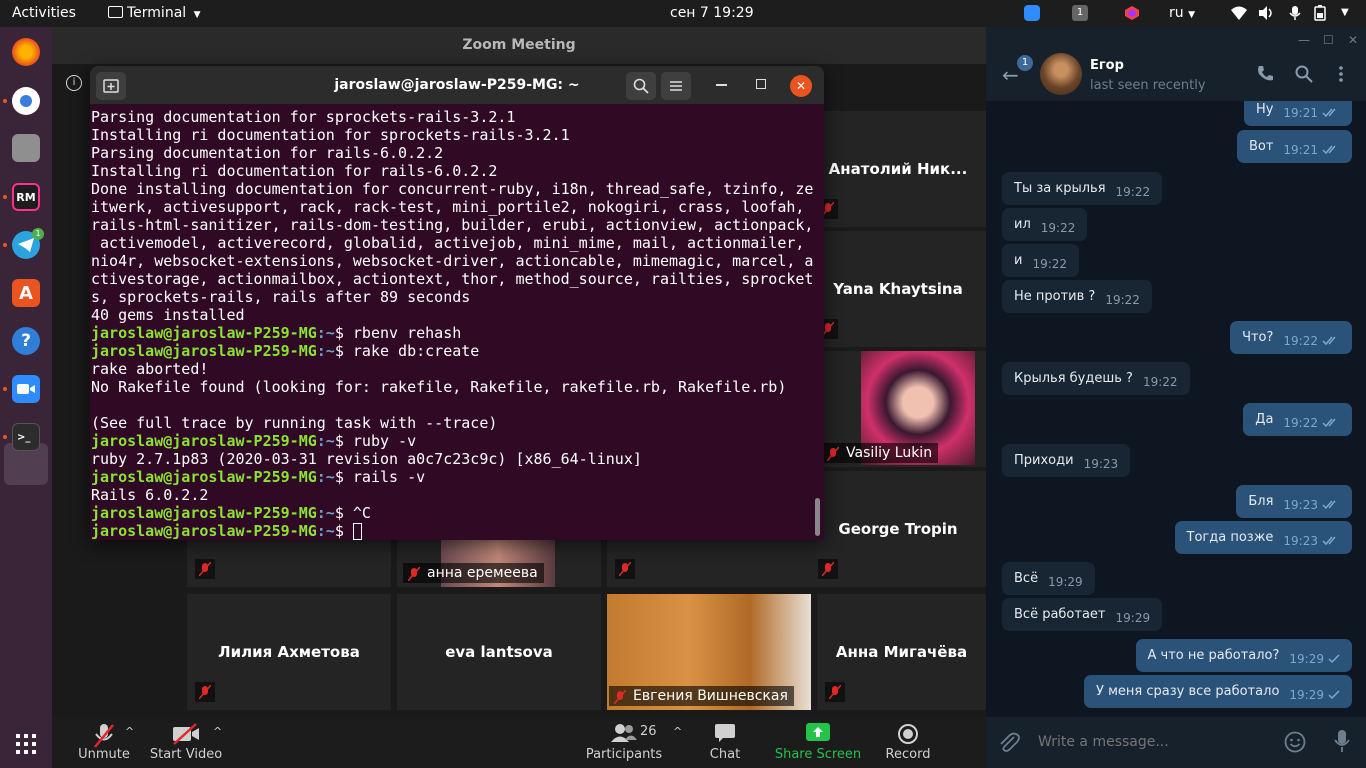  What do you see at coordinates (1010, 75) in the screenshot?
I see `back-arrow-icon: ←` at bounding box center [1010, 75].